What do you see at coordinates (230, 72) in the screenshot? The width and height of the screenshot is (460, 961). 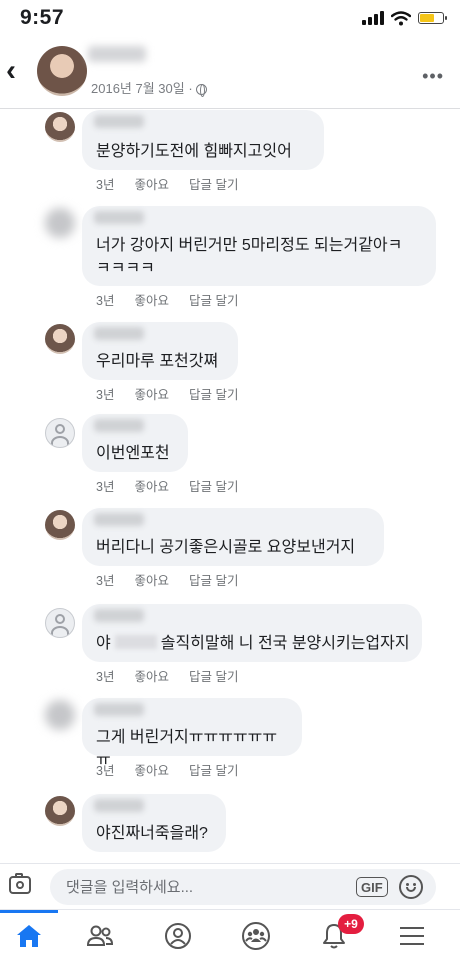 I see `post-header: ‹ 2016년 7월 30일 · •••` at bounding box center [230, 72].